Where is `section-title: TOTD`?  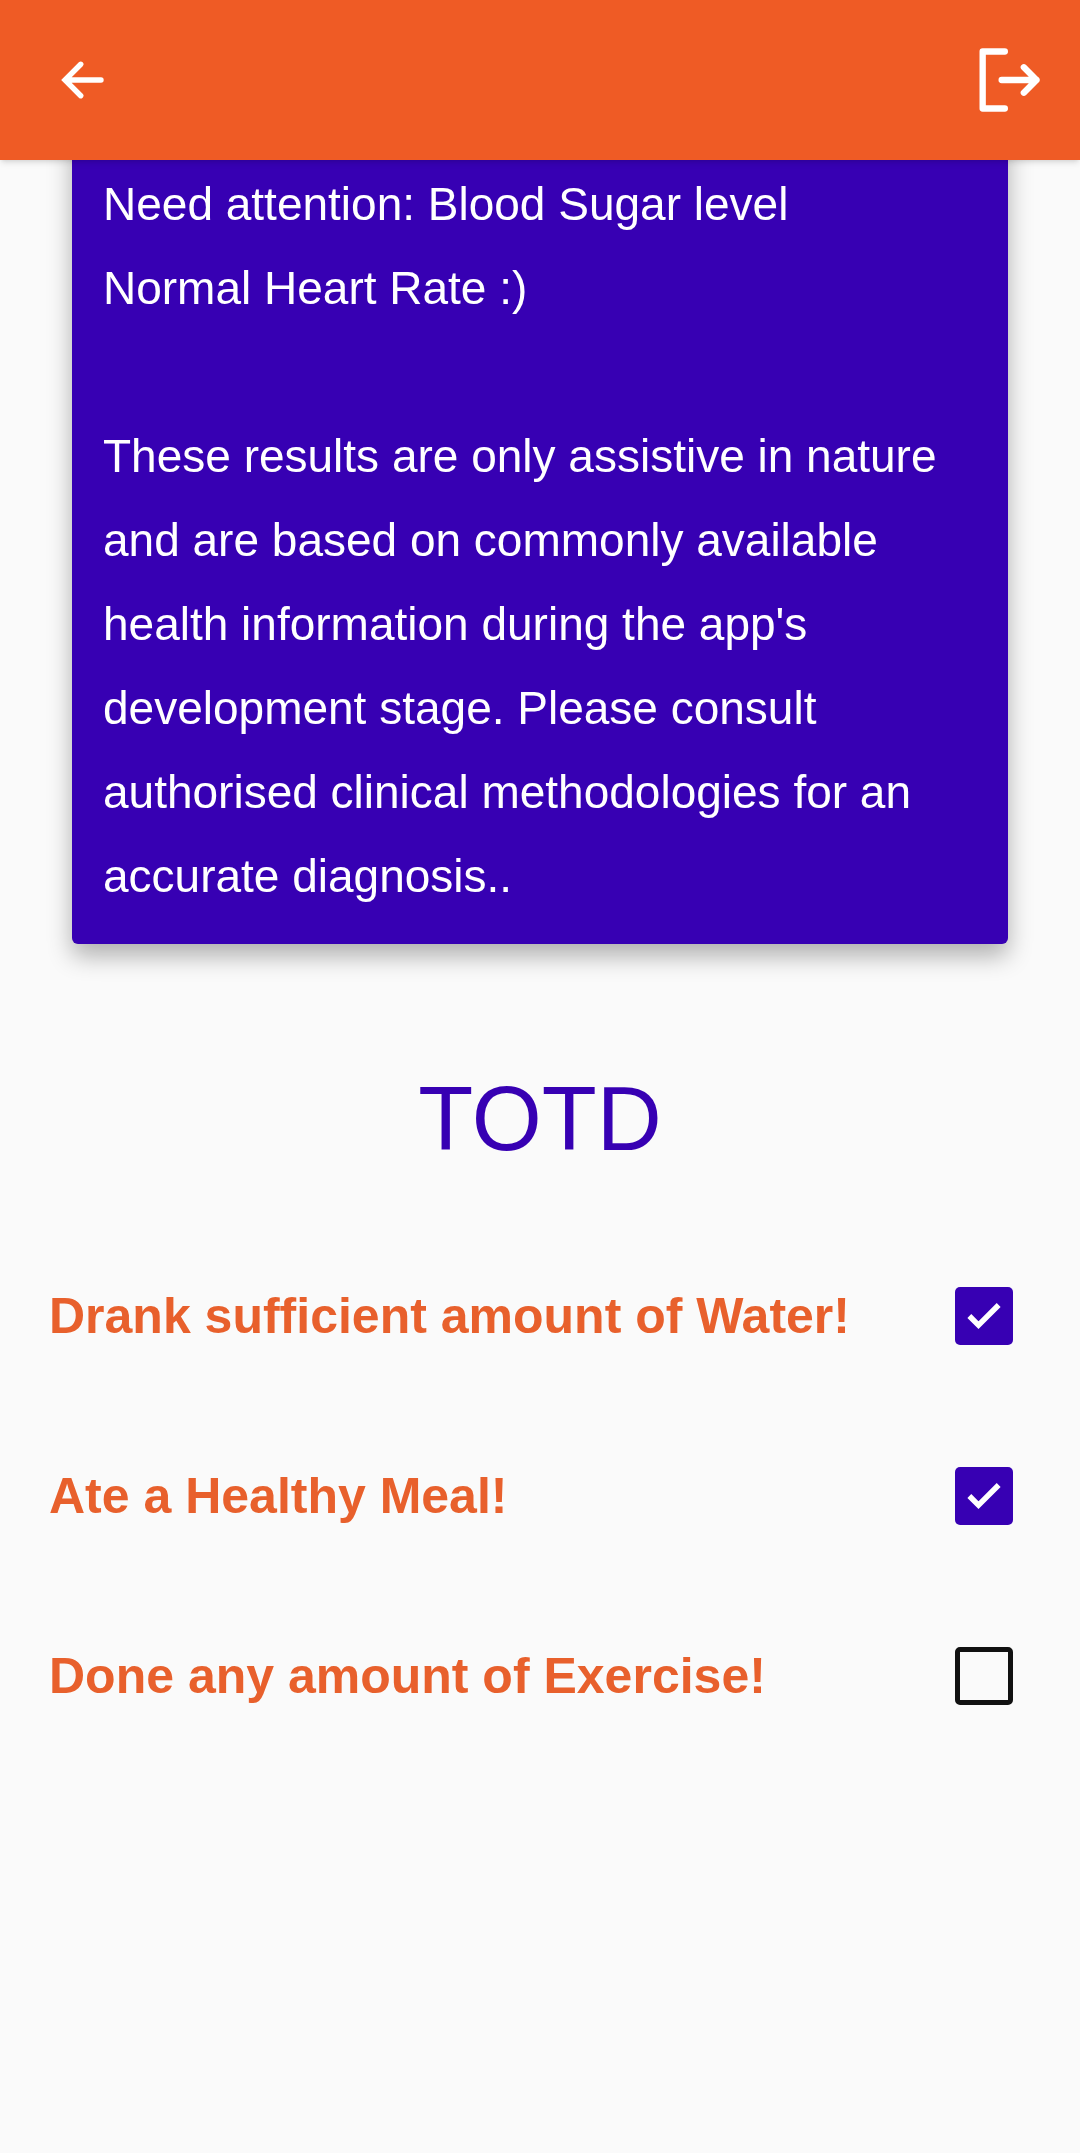 section-title: TOTD is located at coordinates (540, 1119).